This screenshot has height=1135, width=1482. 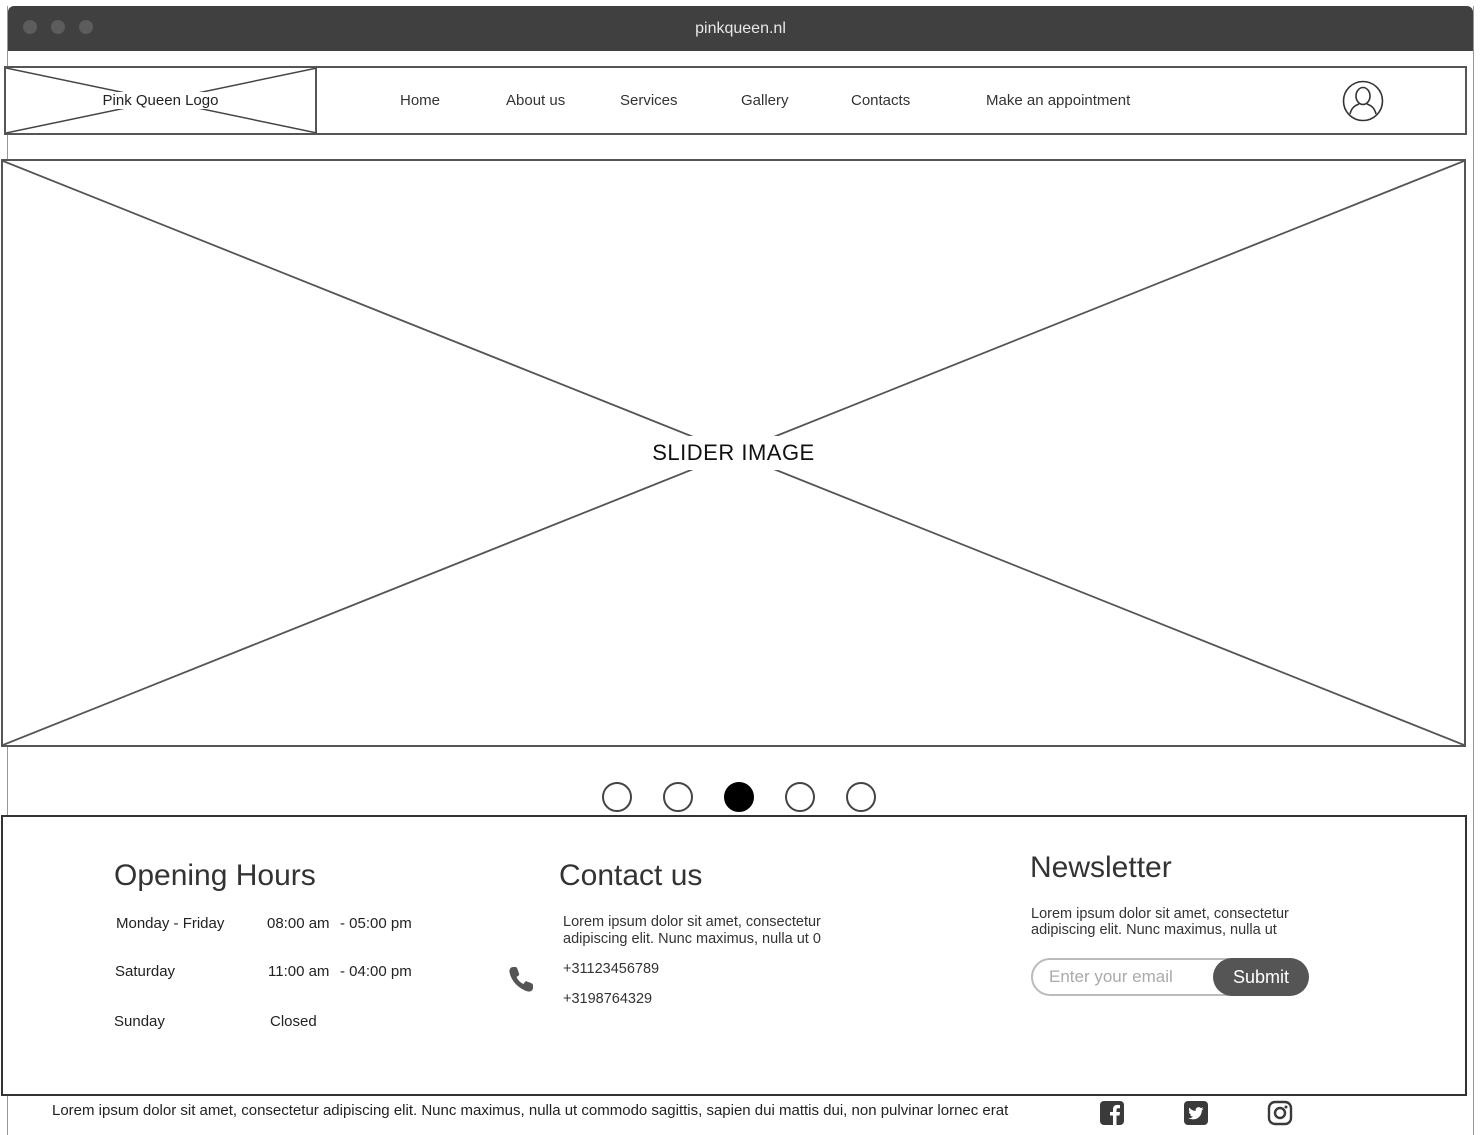 I want to click on hours-open-sunday: Closed, so click(x=293, y=1021).